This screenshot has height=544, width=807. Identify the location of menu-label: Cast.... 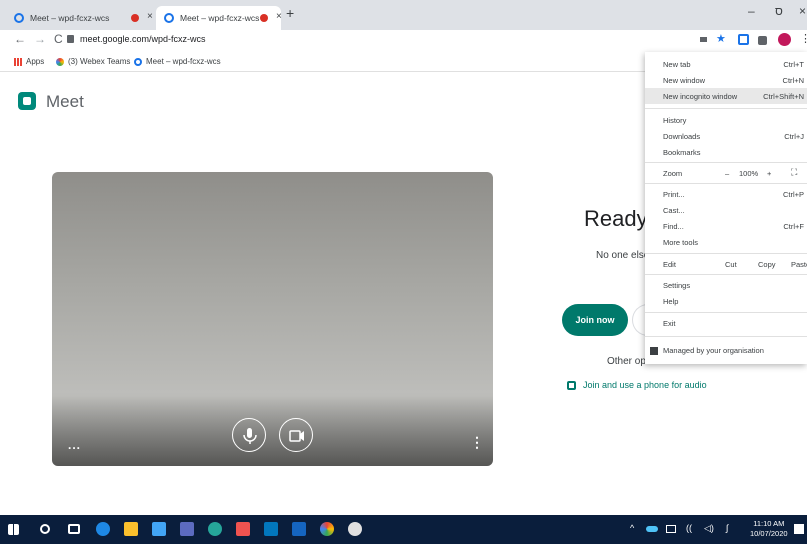
(674, 210).